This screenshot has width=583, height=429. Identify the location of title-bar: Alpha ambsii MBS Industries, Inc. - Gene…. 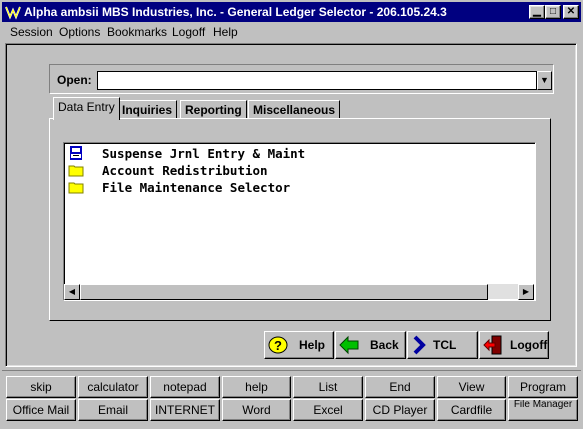
(291, 12).